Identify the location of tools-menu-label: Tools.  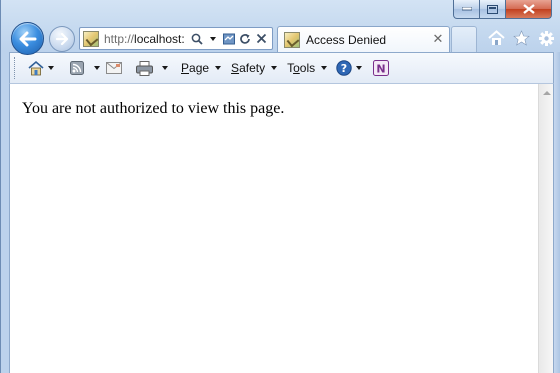
(301, 68).